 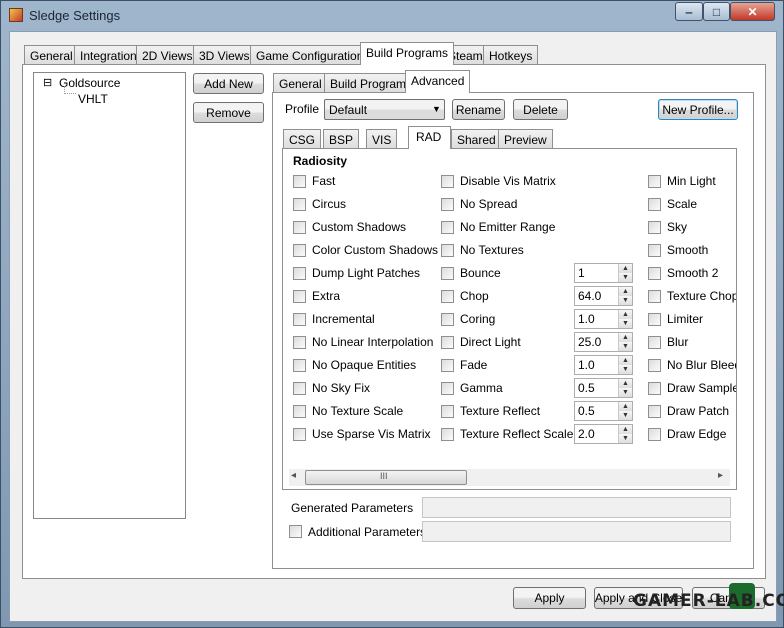 I want to click on no-opaque-entities-checkbox, so click(x=299, y=365).